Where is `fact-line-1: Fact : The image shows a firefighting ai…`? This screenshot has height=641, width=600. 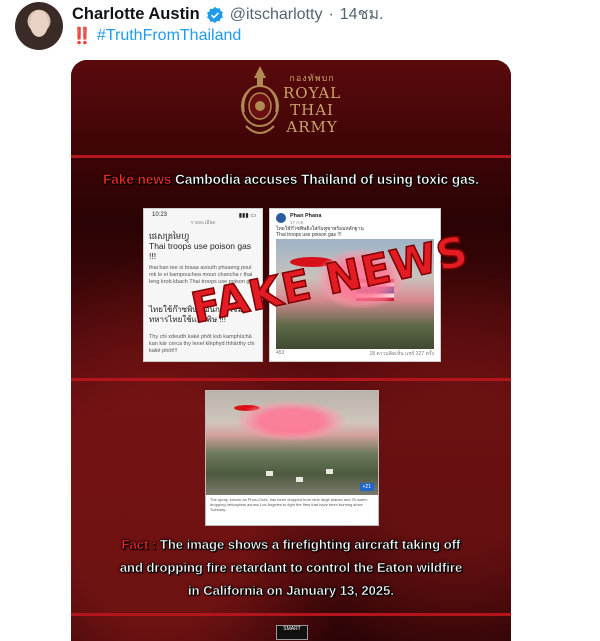 fact-line-1: Fact : The image shows a firefighting ai… is located at coordinates (291, 544).